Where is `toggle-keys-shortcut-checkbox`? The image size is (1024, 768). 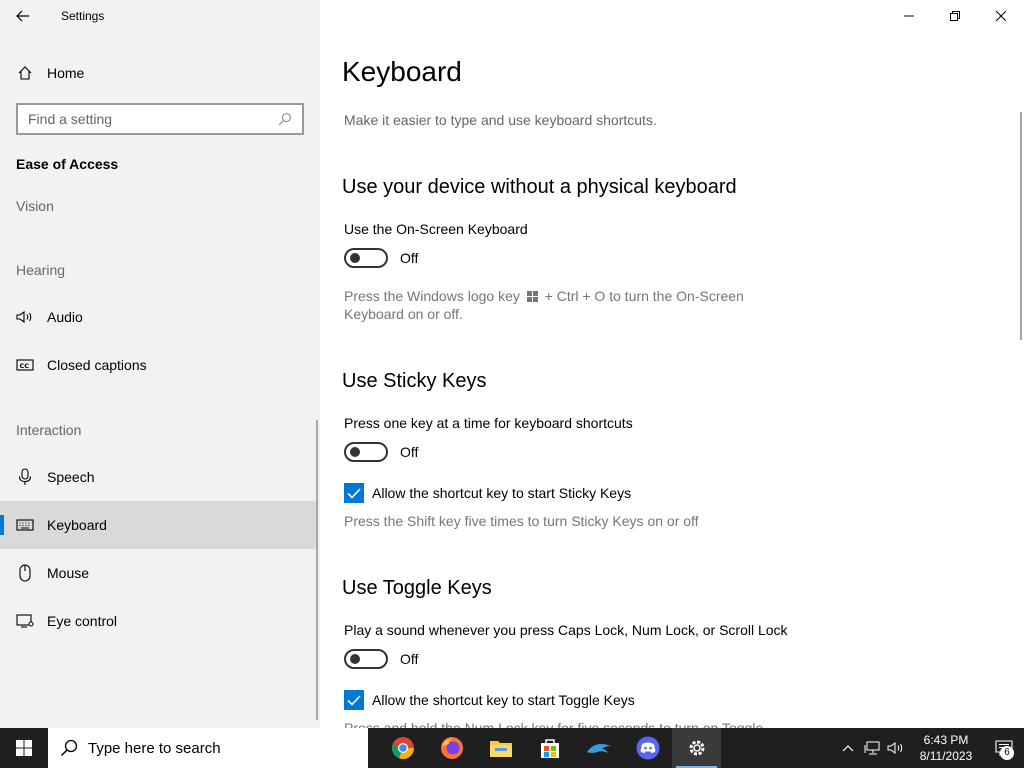
toggle-keys-shortcut-checkbox is located at coordinates (354, 700).